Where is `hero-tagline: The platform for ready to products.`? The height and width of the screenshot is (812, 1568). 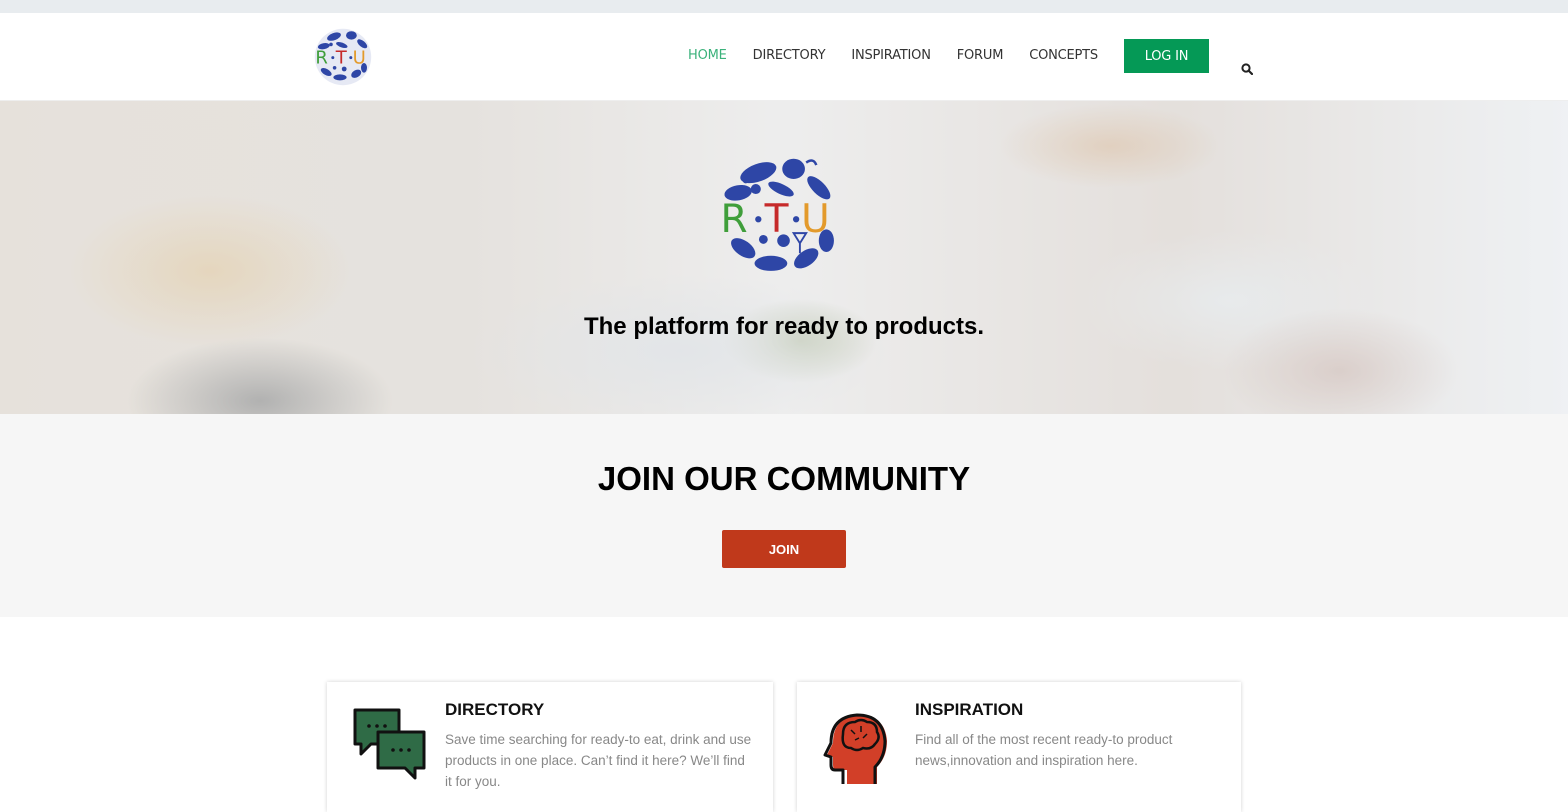 hero-tagline: The platform for ready to products. is located at coordinates (784, 326).